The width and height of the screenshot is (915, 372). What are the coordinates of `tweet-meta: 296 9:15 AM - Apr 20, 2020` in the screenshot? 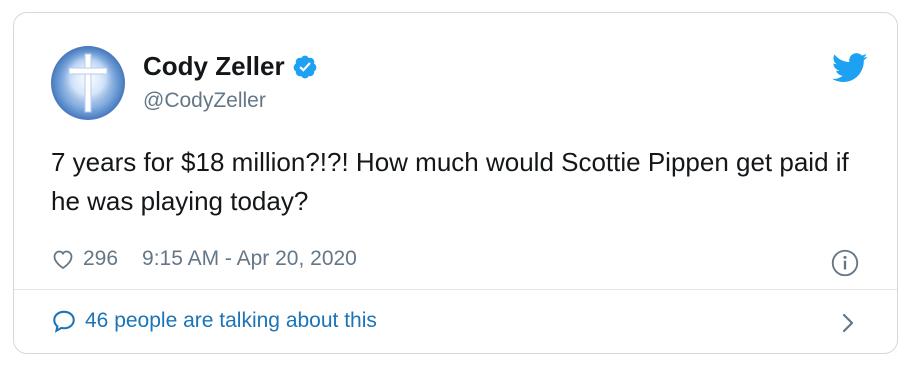 It's located at (204, 259).